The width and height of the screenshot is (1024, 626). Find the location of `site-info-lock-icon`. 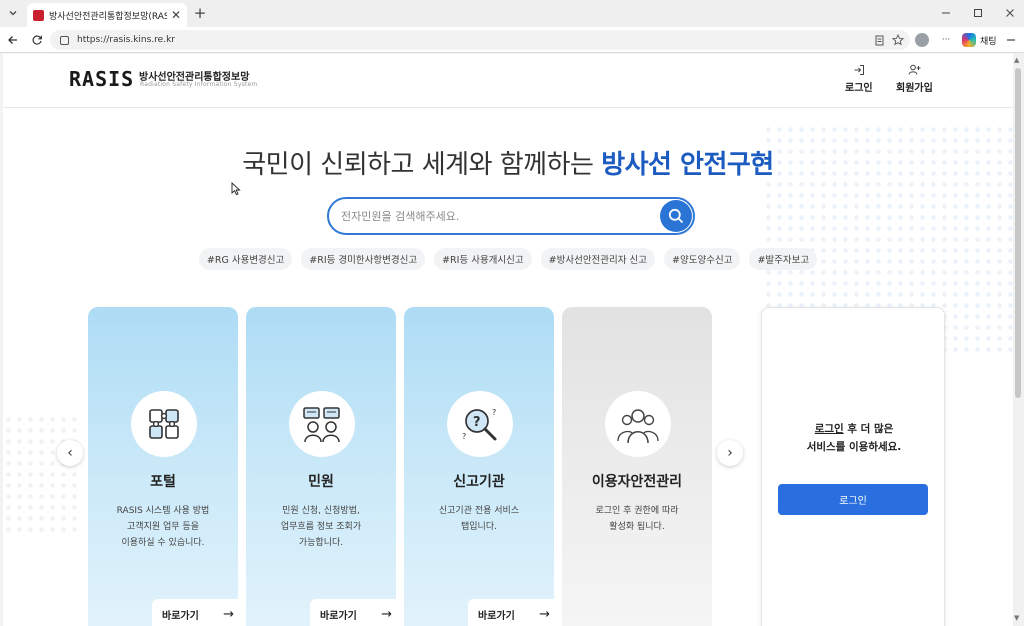

site-info-lock-icon is located at coordinates (64, 40).